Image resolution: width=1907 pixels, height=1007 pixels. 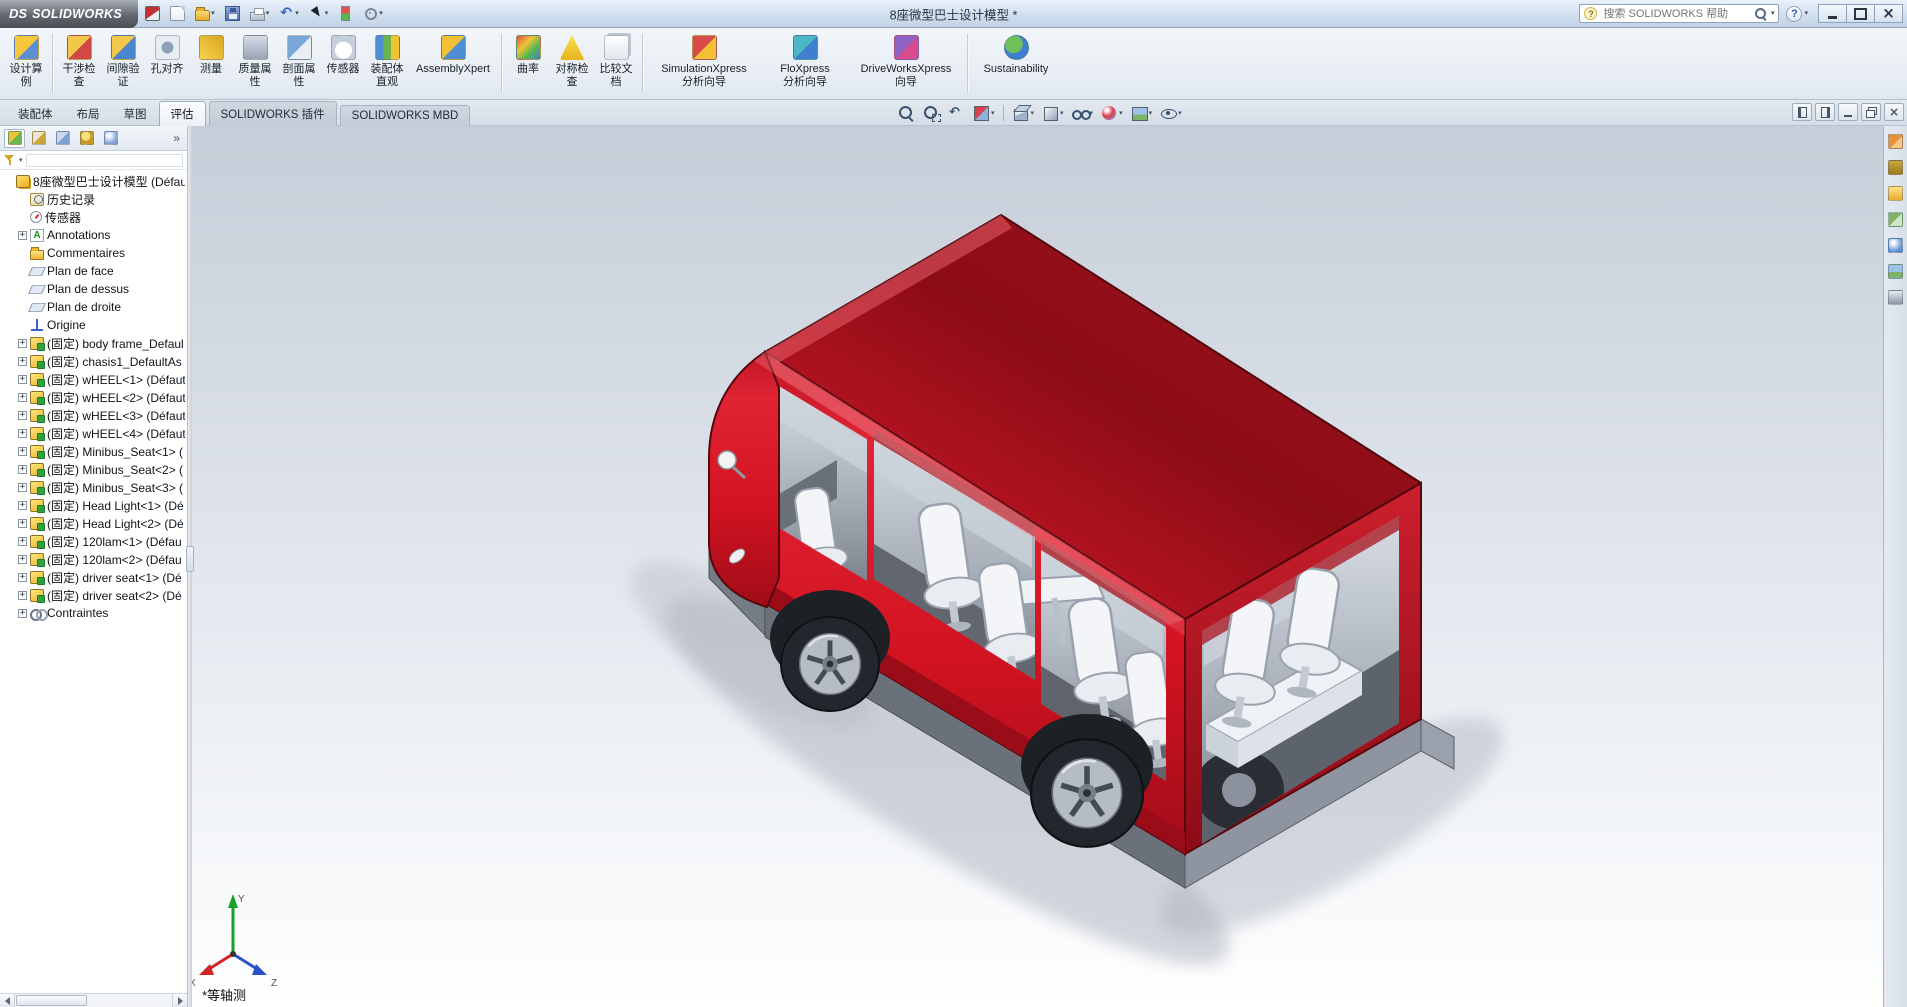 I want to click on help-button: ▾, so click(x=1797, y=13).